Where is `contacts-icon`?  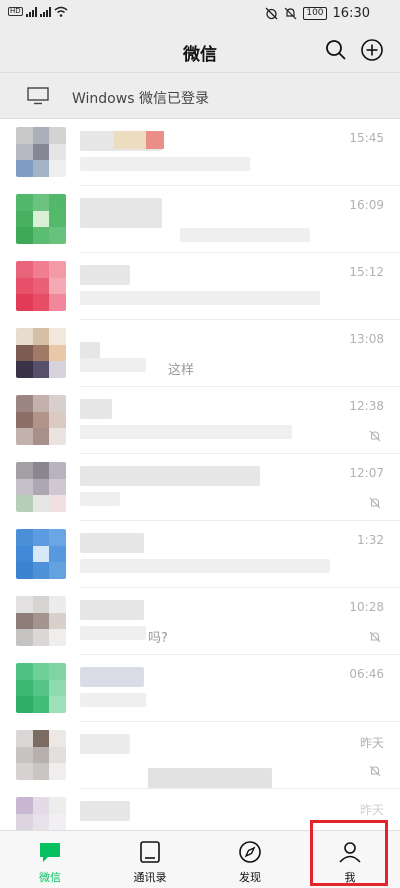 contacts-icon is located at coordinates (150, 852).